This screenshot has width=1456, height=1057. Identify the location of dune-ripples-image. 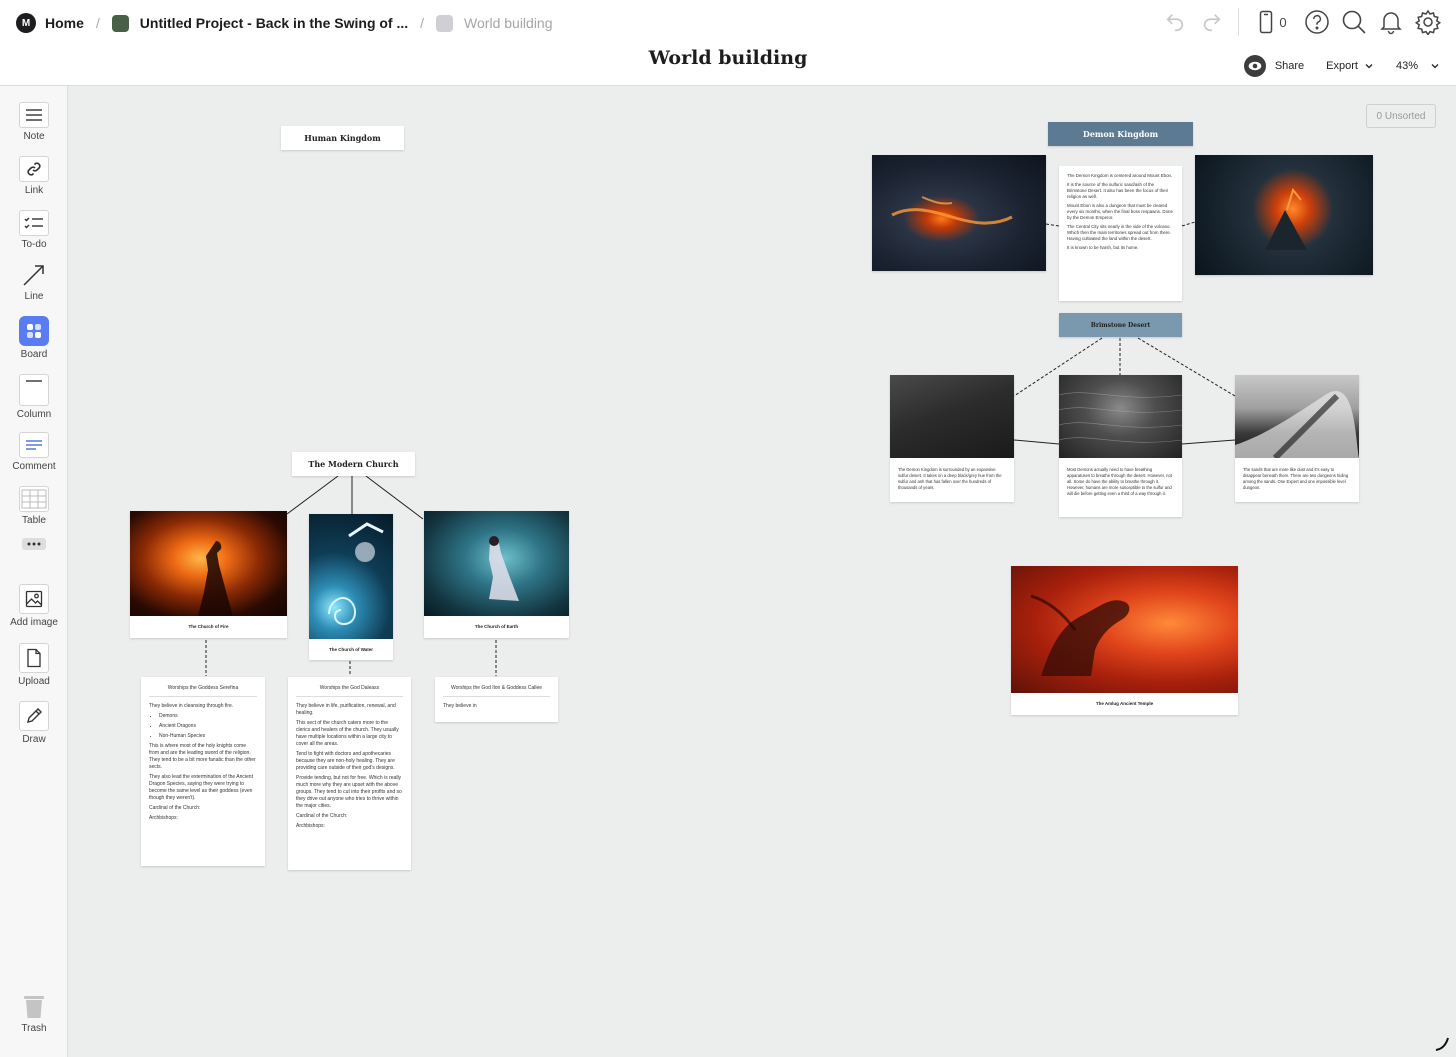
(1120, 416).